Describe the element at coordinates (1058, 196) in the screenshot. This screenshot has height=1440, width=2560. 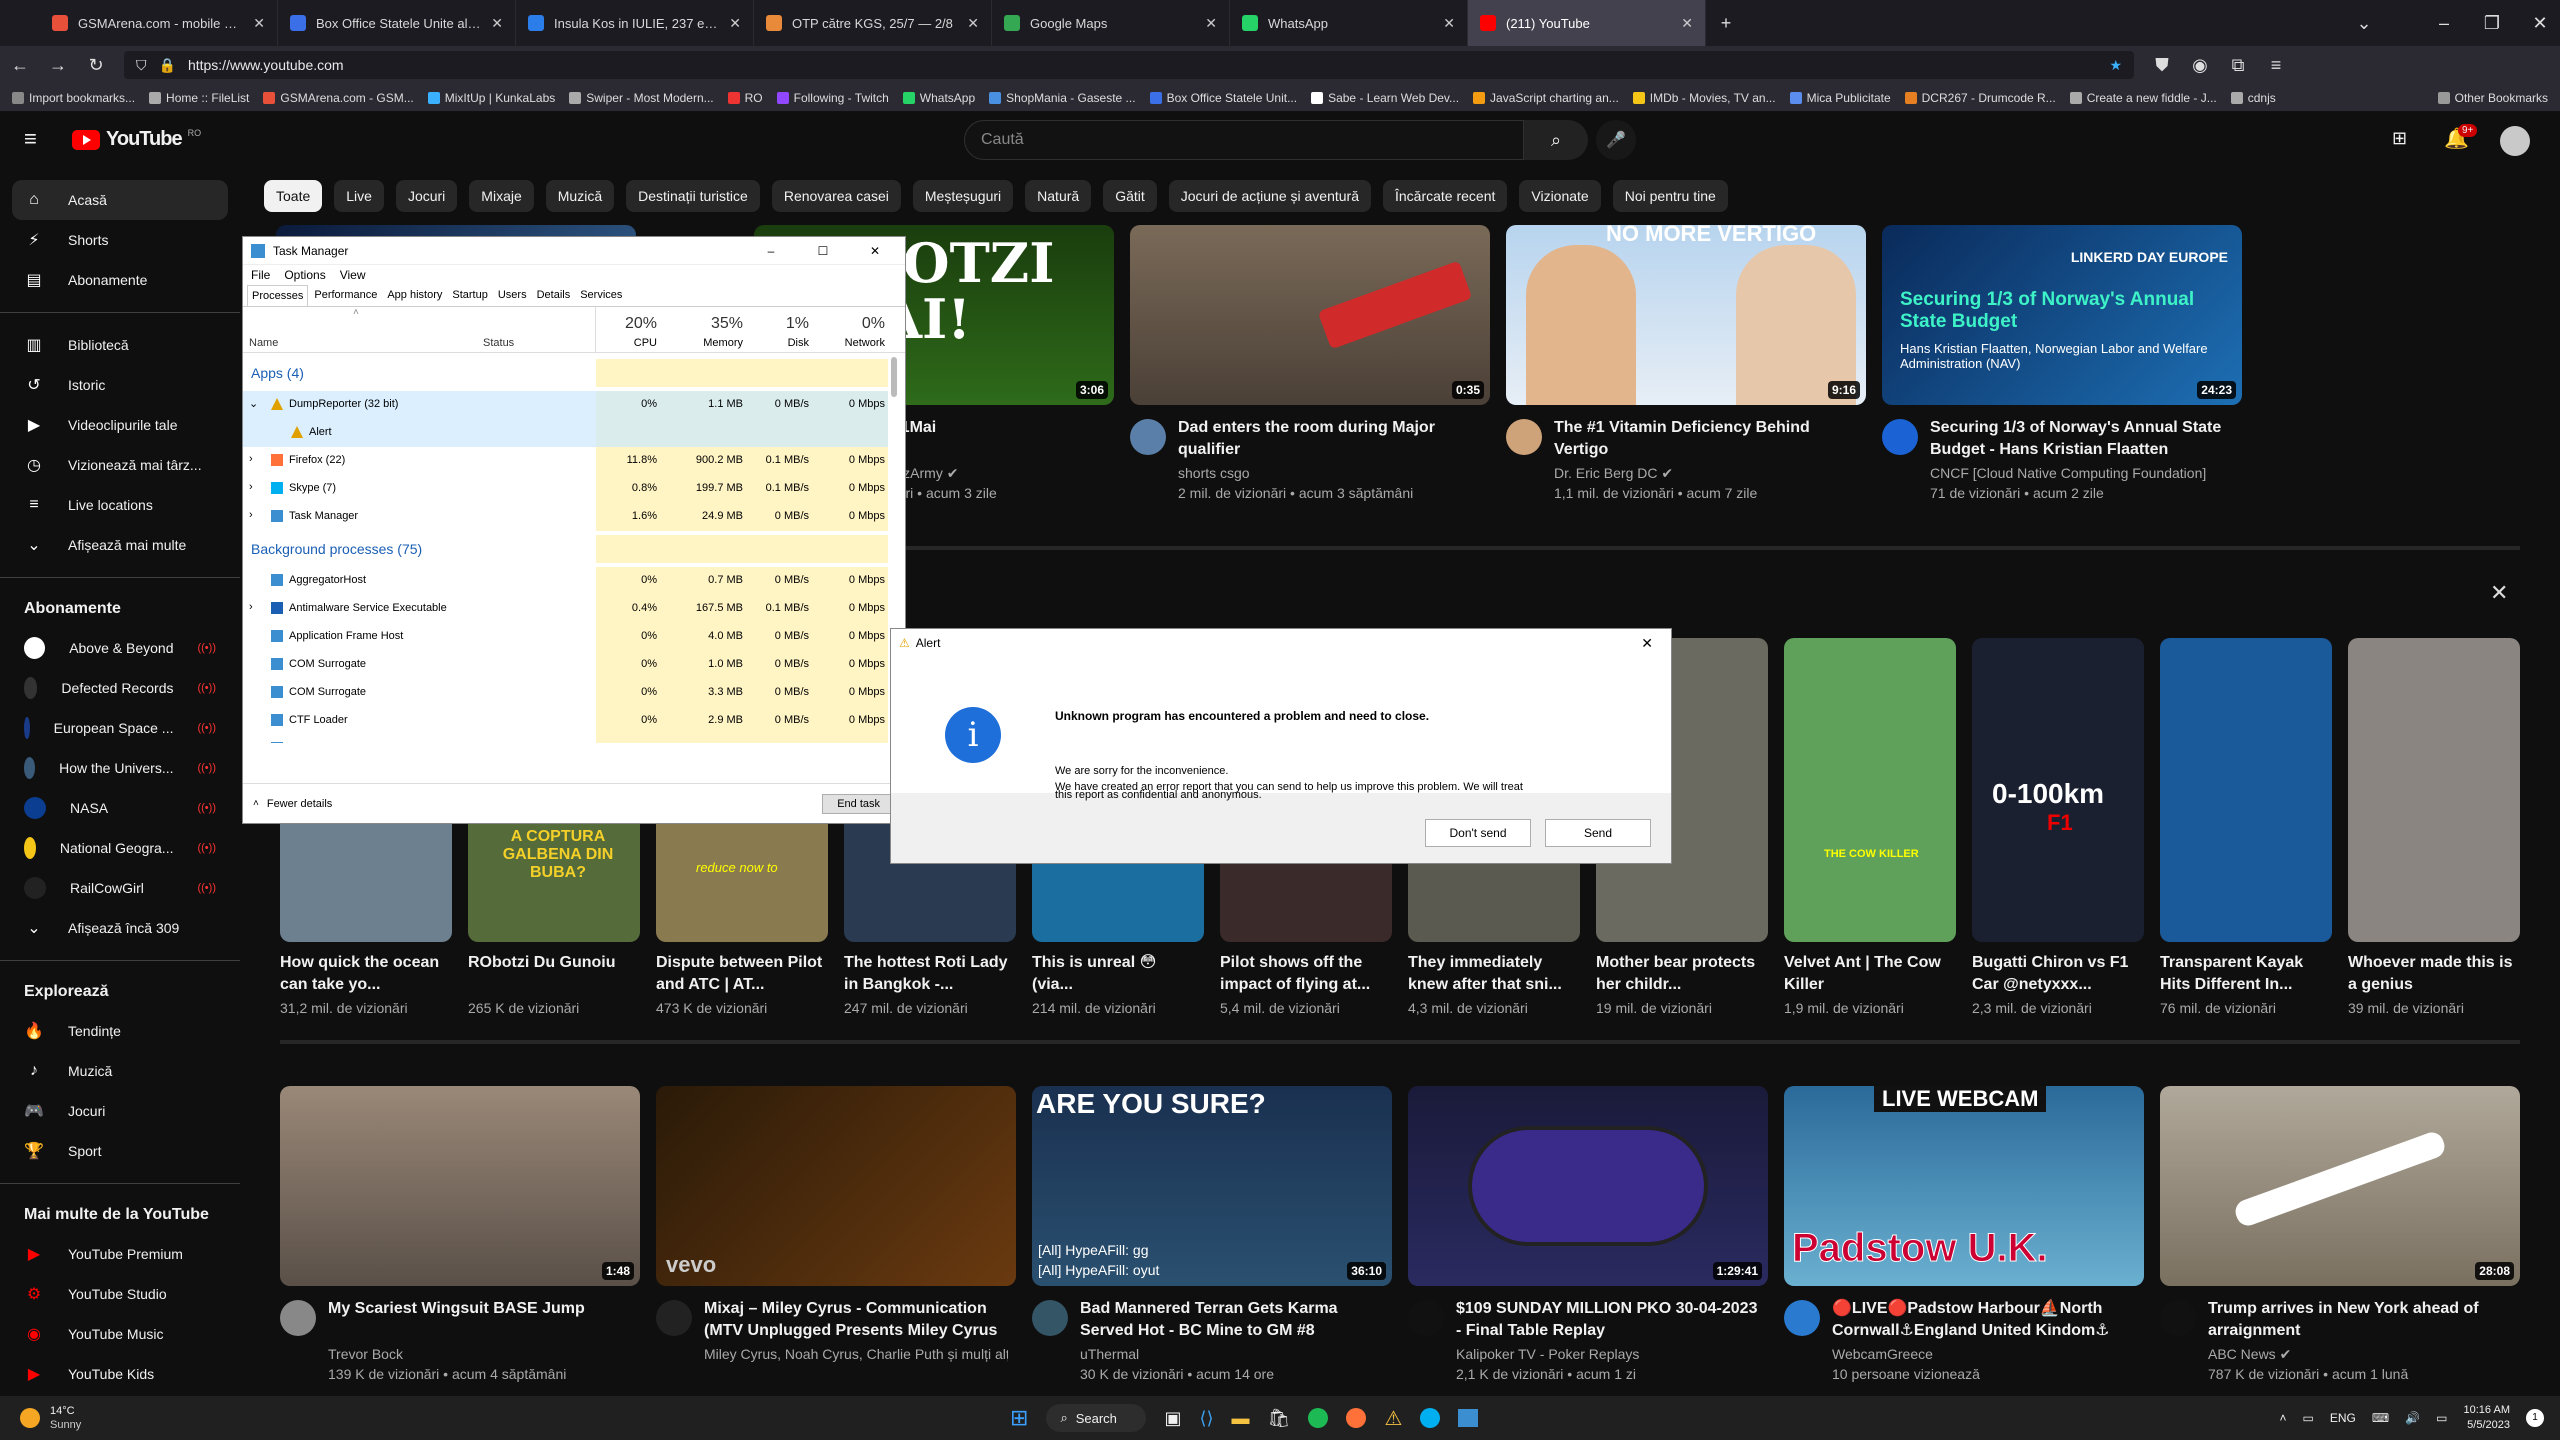
I see `filter-chip: Natură` at that location.